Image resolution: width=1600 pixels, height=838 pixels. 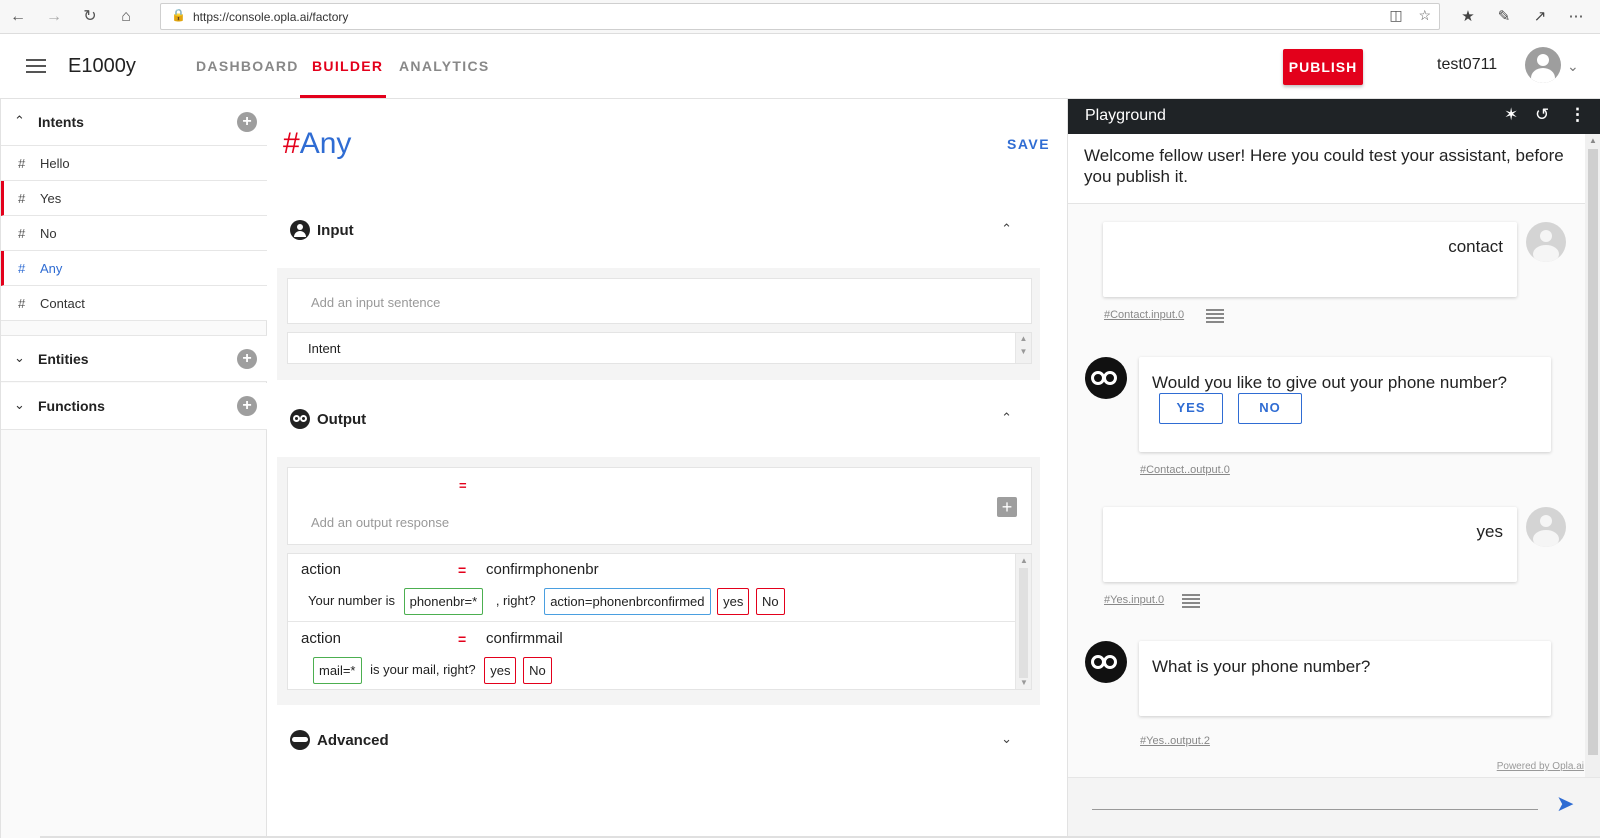 I want to click on message-input, so click(x=1315, y=809).